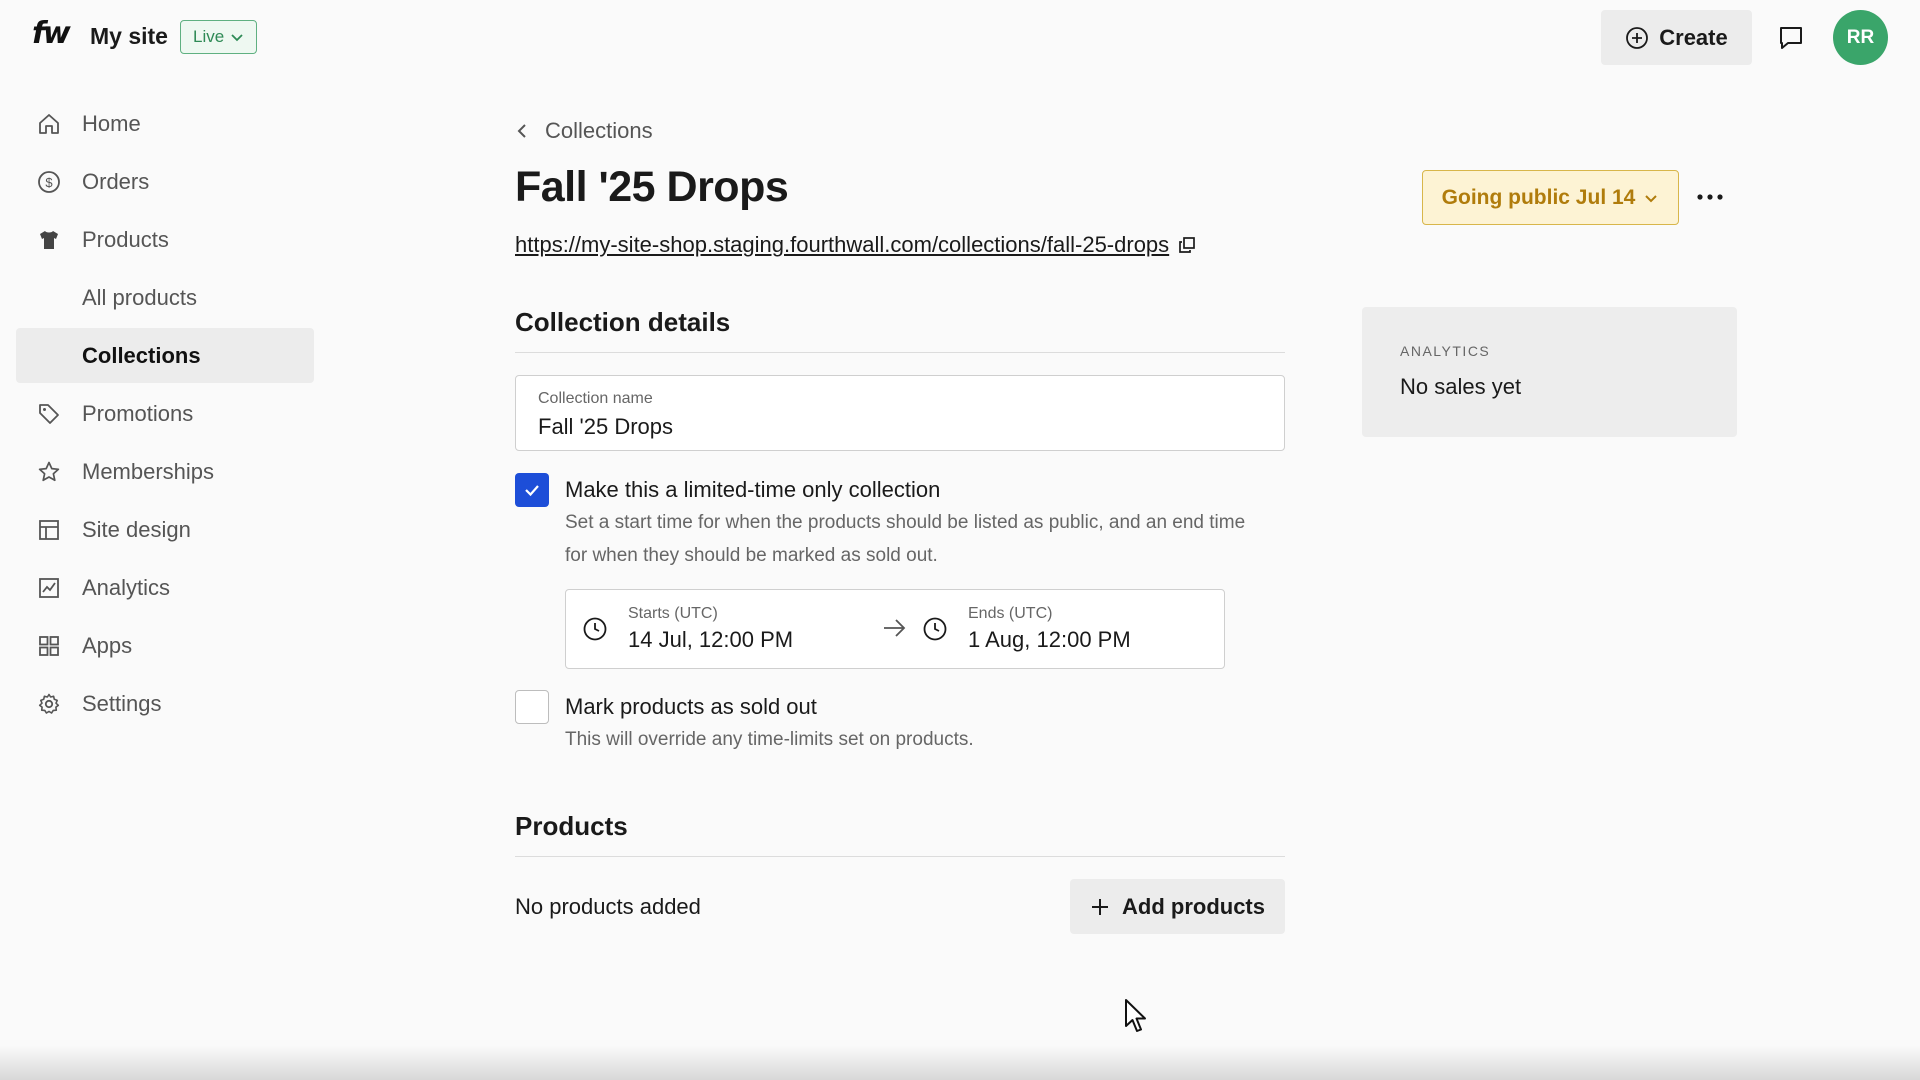 The width and height of the screenshot is (1920, 1080). I want to click on limited-time-label: Make this a limited-time only collection, so click(753, 489).